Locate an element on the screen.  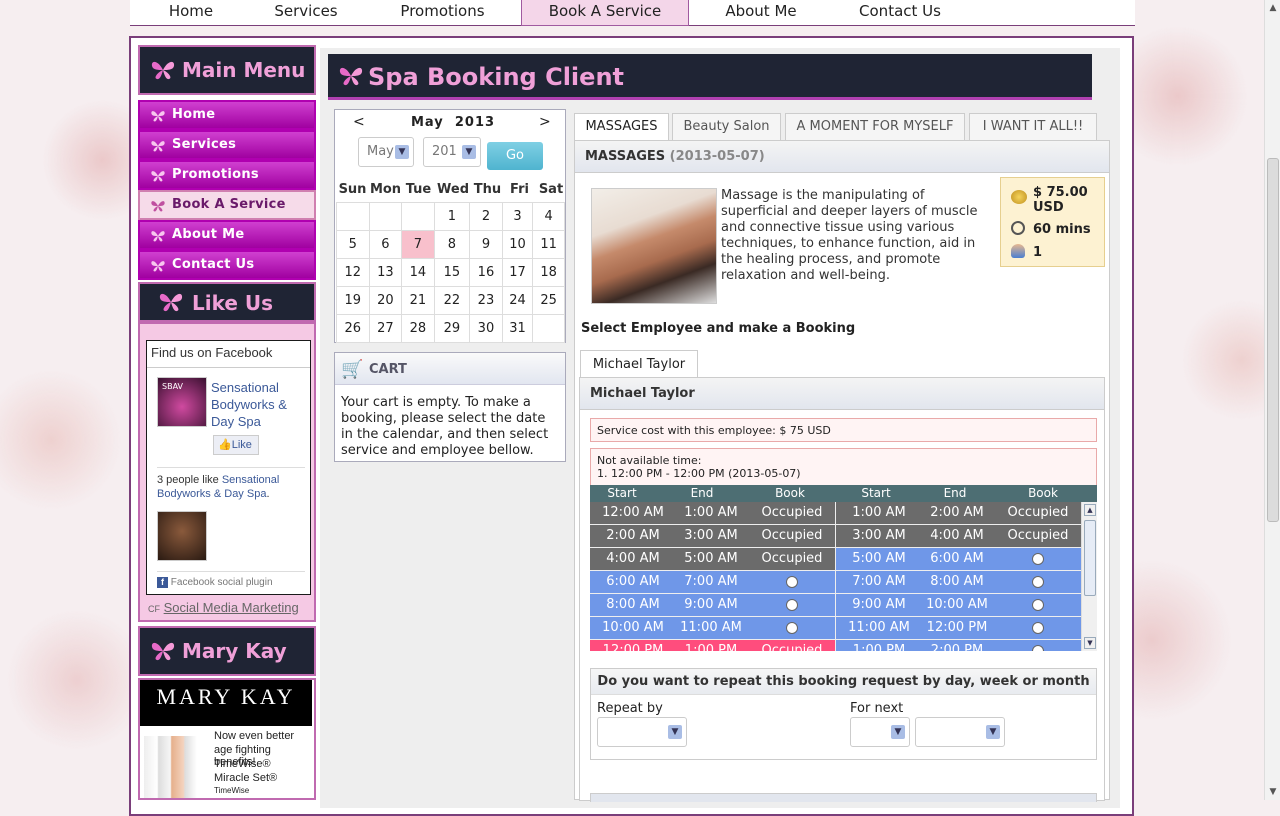
chevron-down-icon: ▼ is located at coordinates (402, 152).